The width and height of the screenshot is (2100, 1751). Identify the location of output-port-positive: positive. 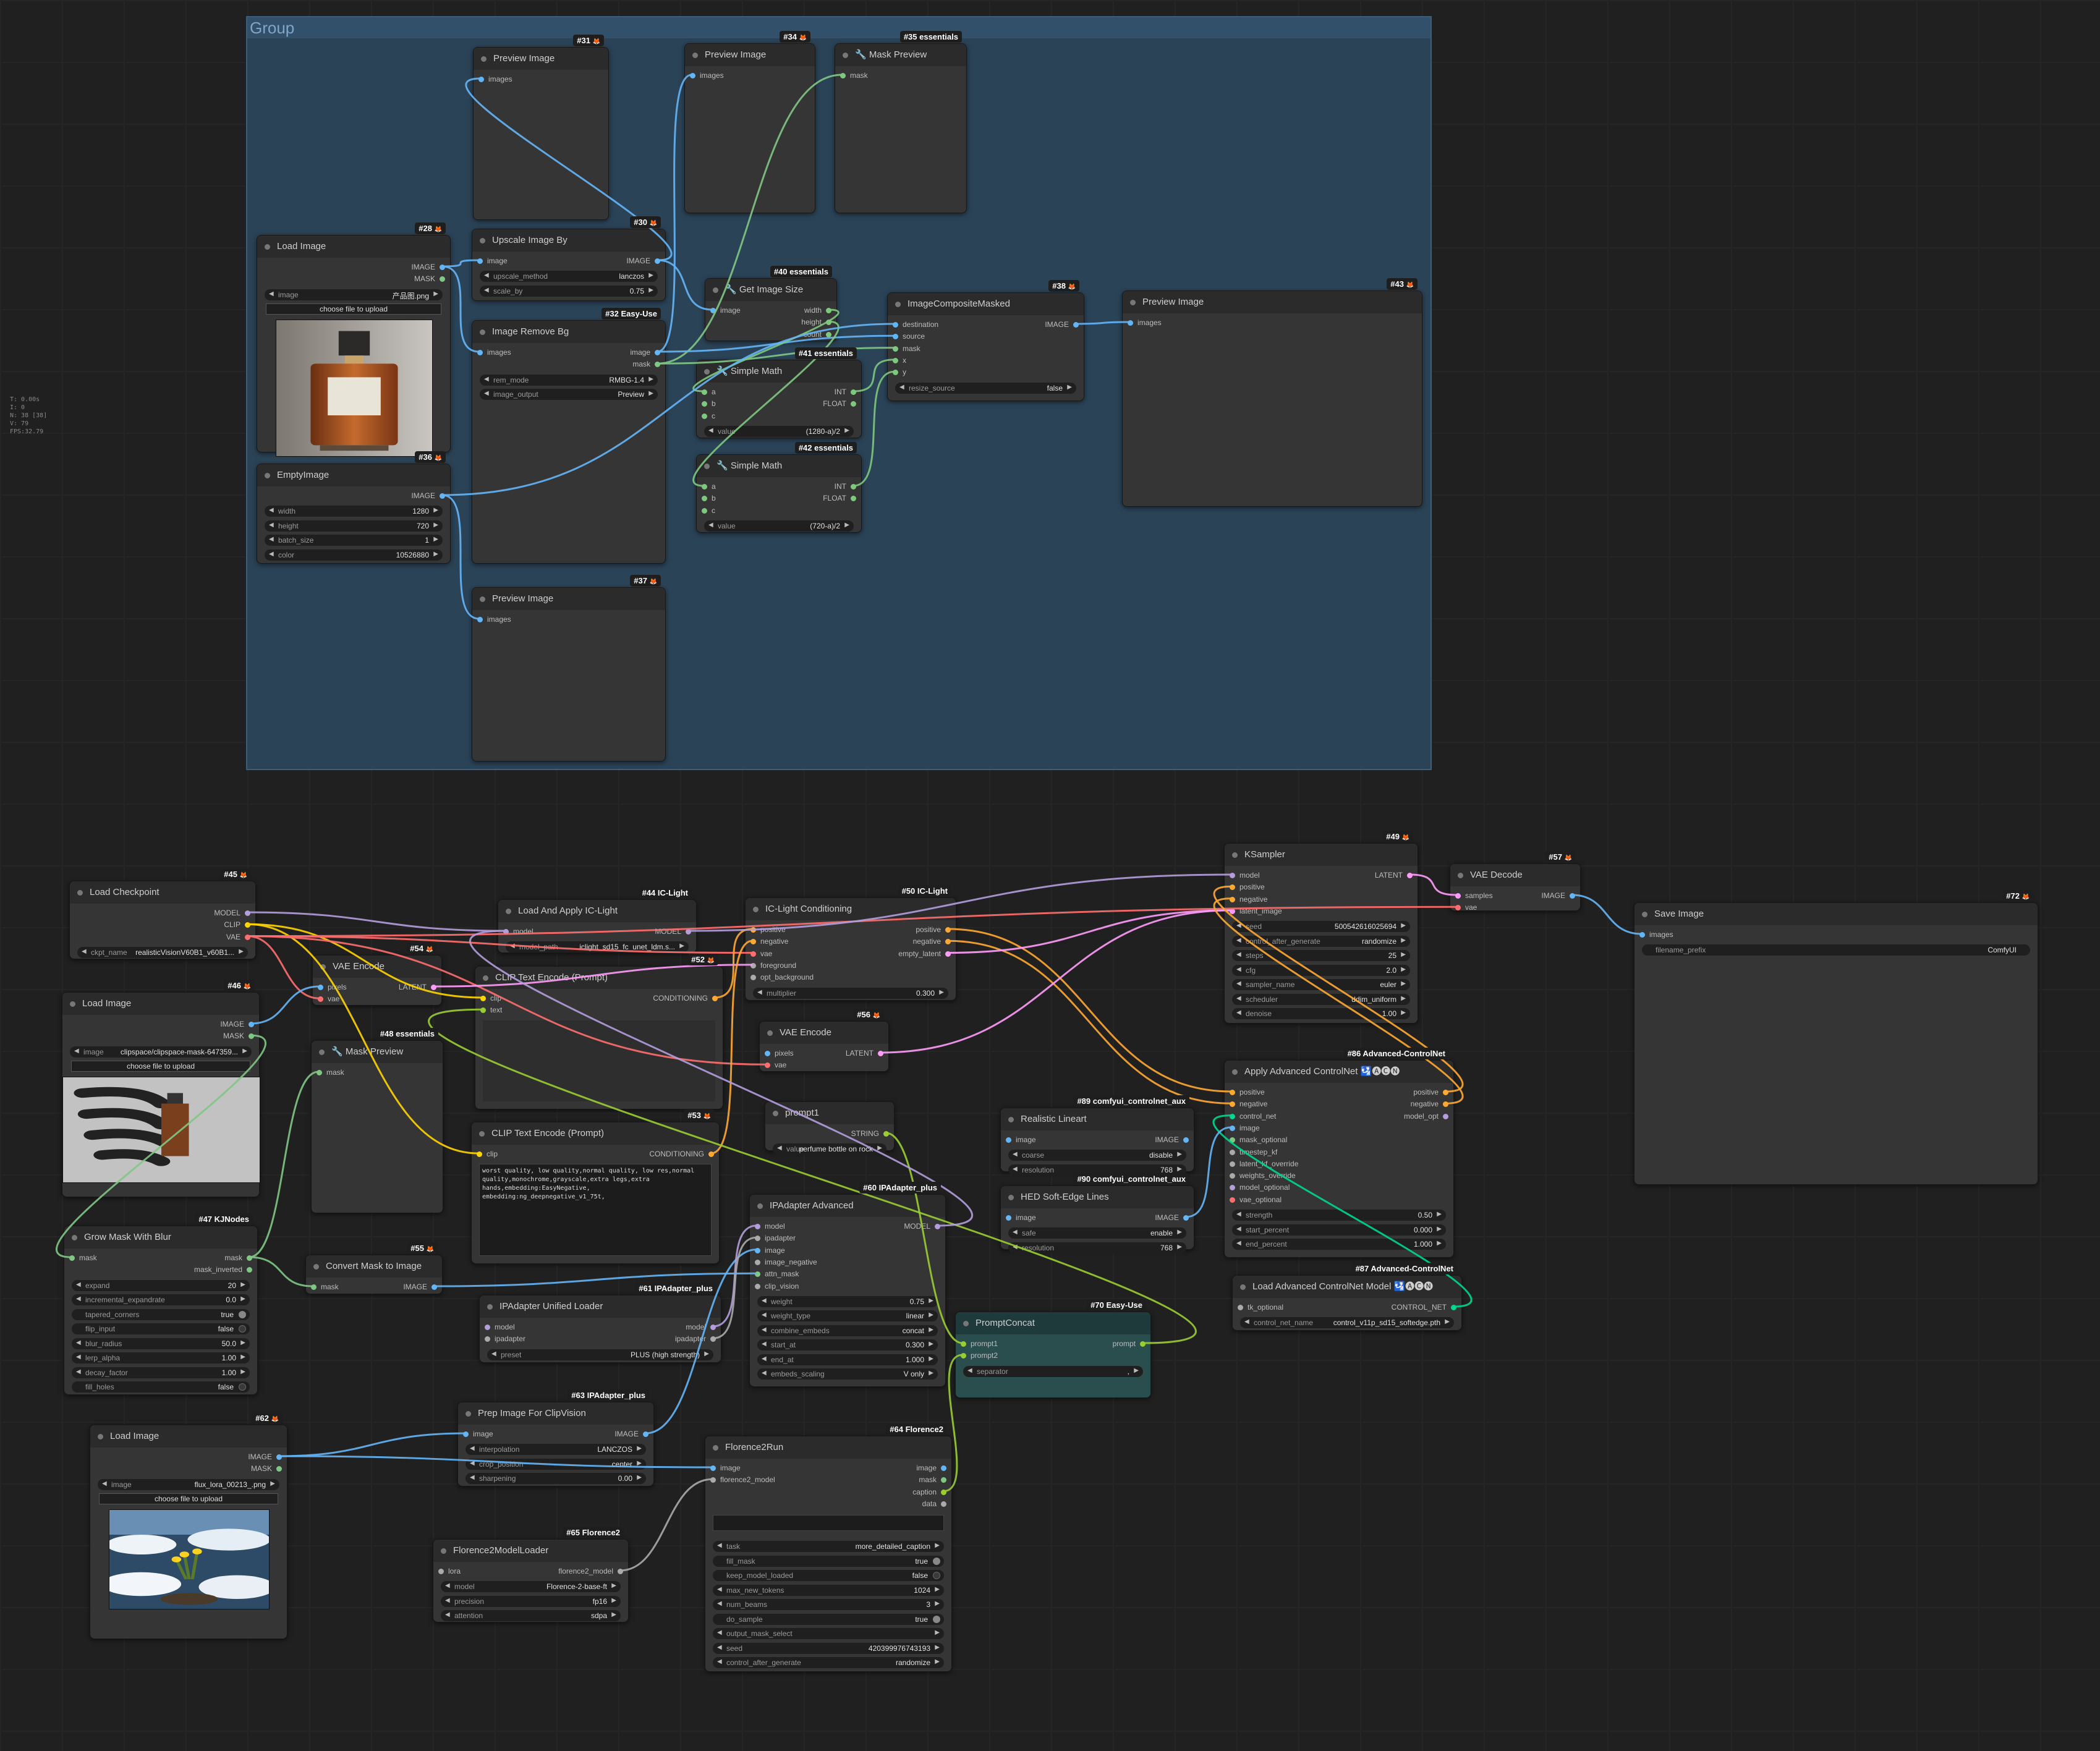
(1430, 1092).